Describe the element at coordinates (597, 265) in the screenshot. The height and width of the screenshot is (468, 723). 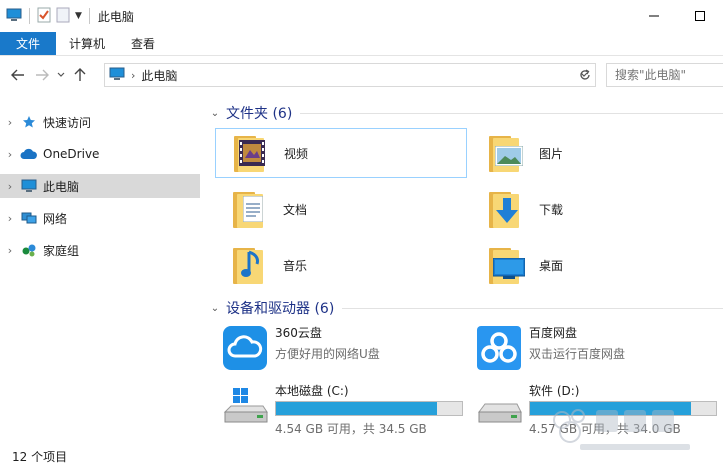
I see `folder-tile-desktop: 桌面` at that location.